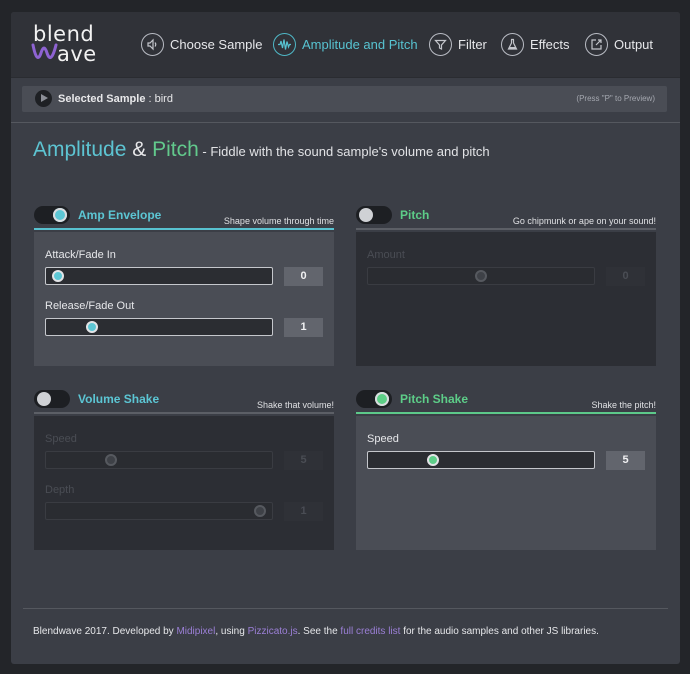 The width and height of the screenshot is (690, 674). I want to click on attack-value: 0, so click(303, 276).